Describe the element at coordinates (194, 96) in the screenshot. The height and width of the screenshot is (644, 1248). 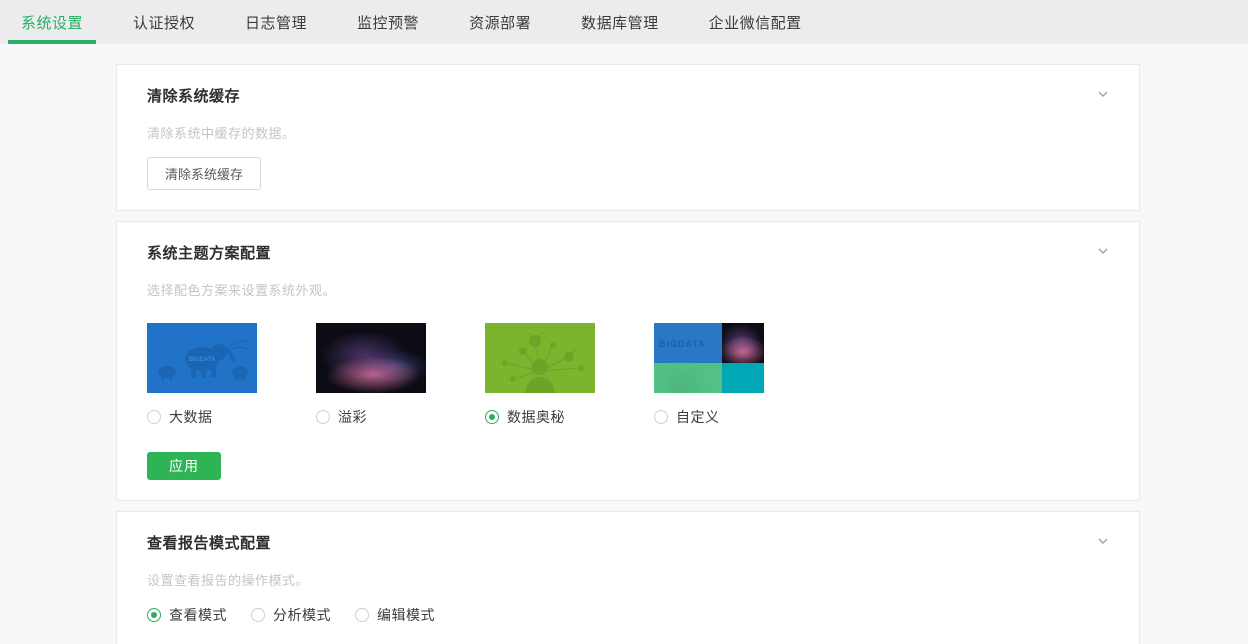
I see `card-title: 清除系统缓存` at that location.